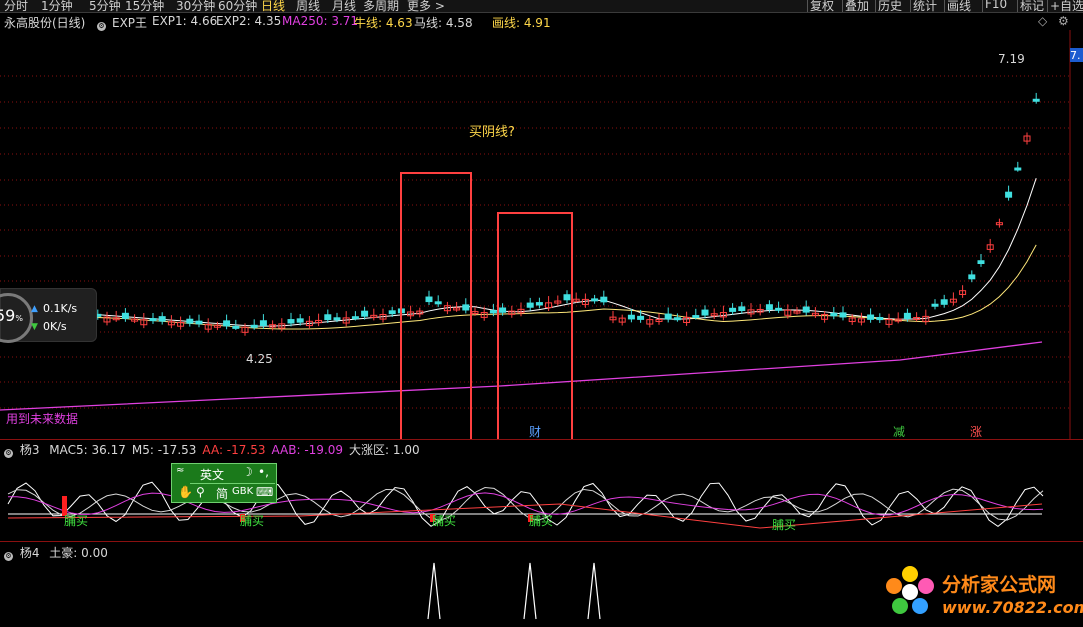  I want to click on ime-mode-button: 英文, so click(212, 474).